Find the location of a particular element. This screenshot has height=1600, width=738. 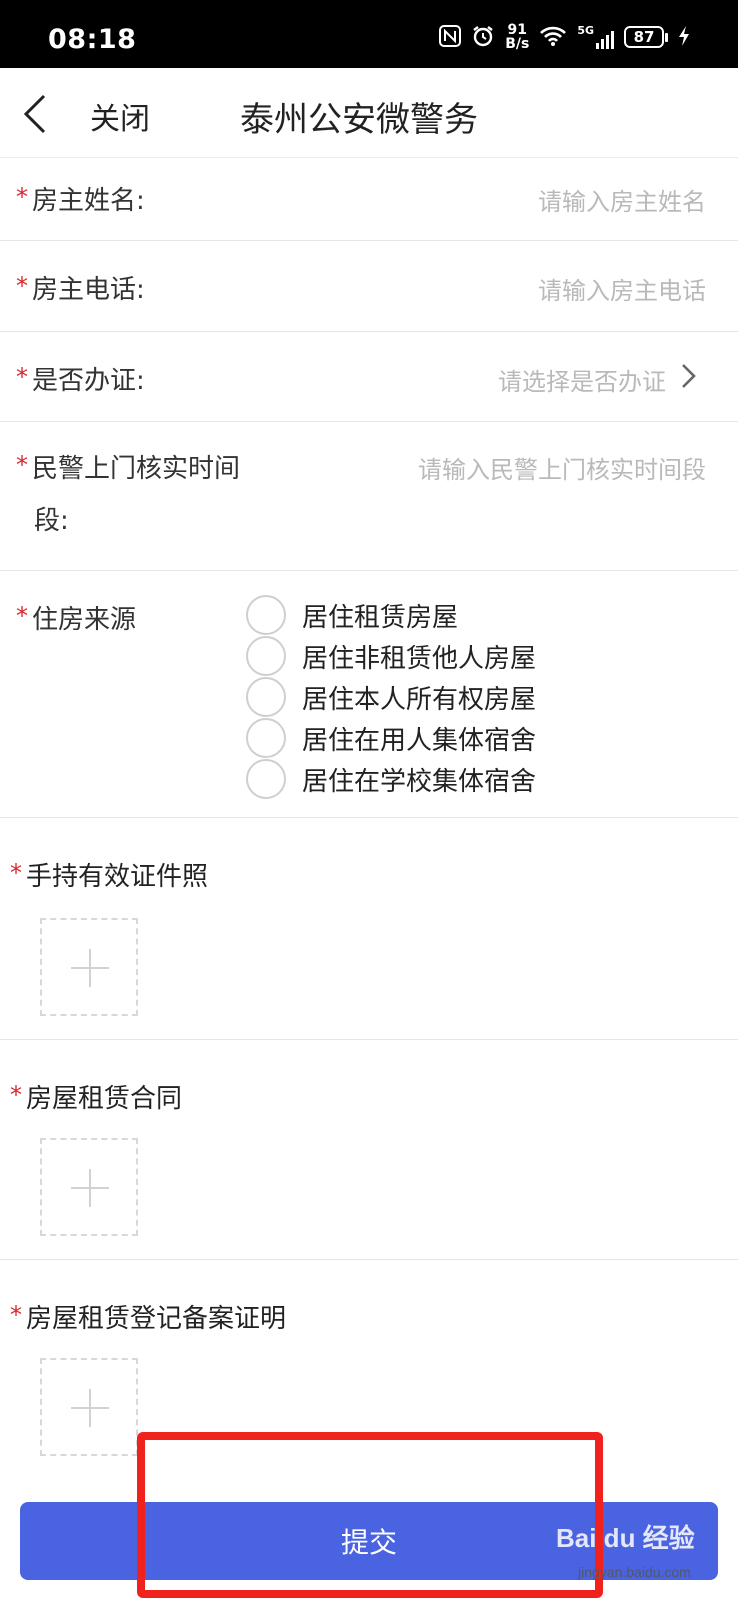

certified-row: * 是否办证: 请选择是否办证 is located at coordinates (369, 377).